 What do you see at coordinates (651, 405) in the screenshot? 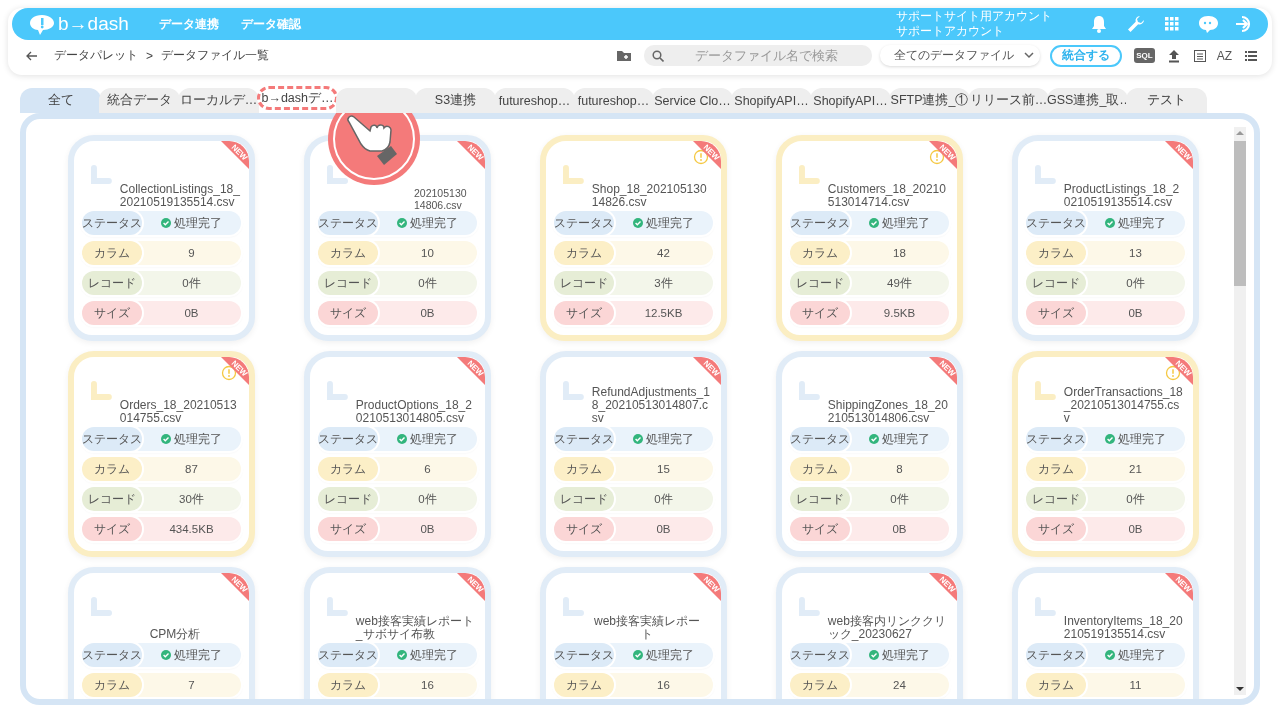
I see `file-name: RefundAdjustments_18_20210513014807.csv` at bounding box center [651, 405].